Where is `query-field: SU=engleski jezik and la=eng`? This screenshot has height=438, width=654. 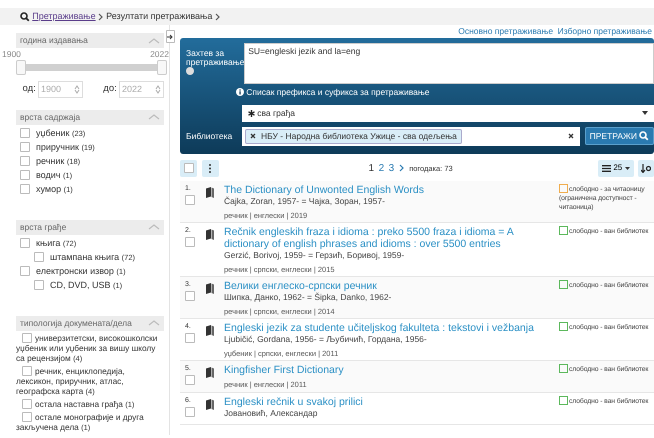 query-field: SU=engleski jezik and la=eng is located at coordinates (449, 63).